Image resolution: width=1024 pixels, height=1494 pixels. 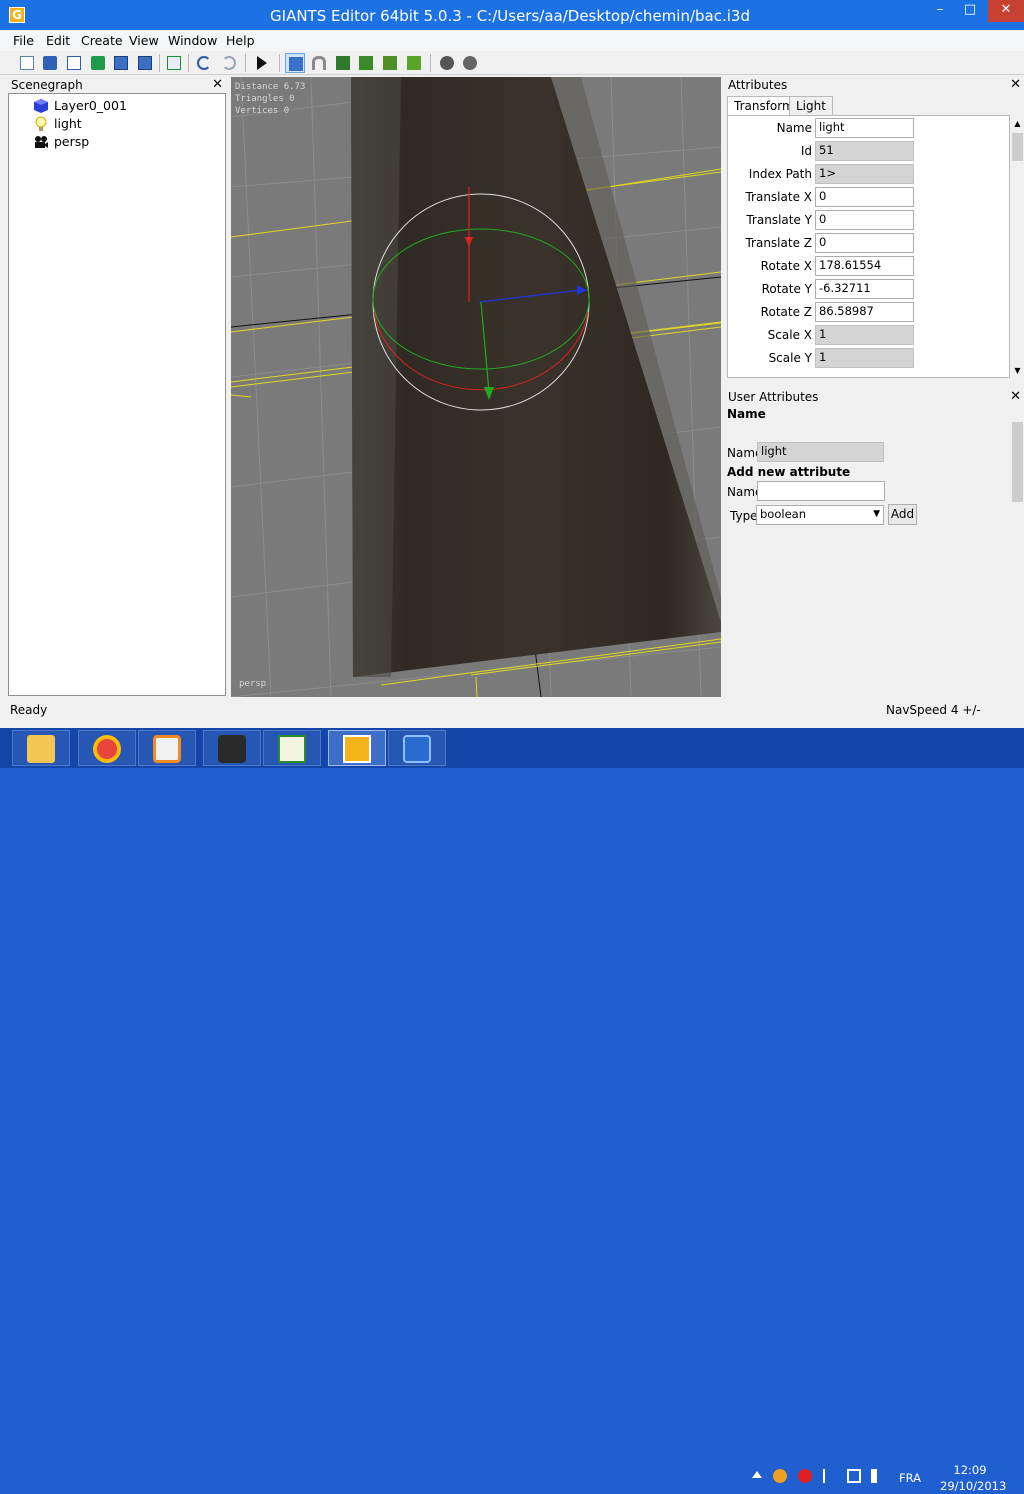 What do you see at coordinates (1015, 85) in the screenshot?
I see `attributes-close-button: ✕` at bounding box center [1015, 85].